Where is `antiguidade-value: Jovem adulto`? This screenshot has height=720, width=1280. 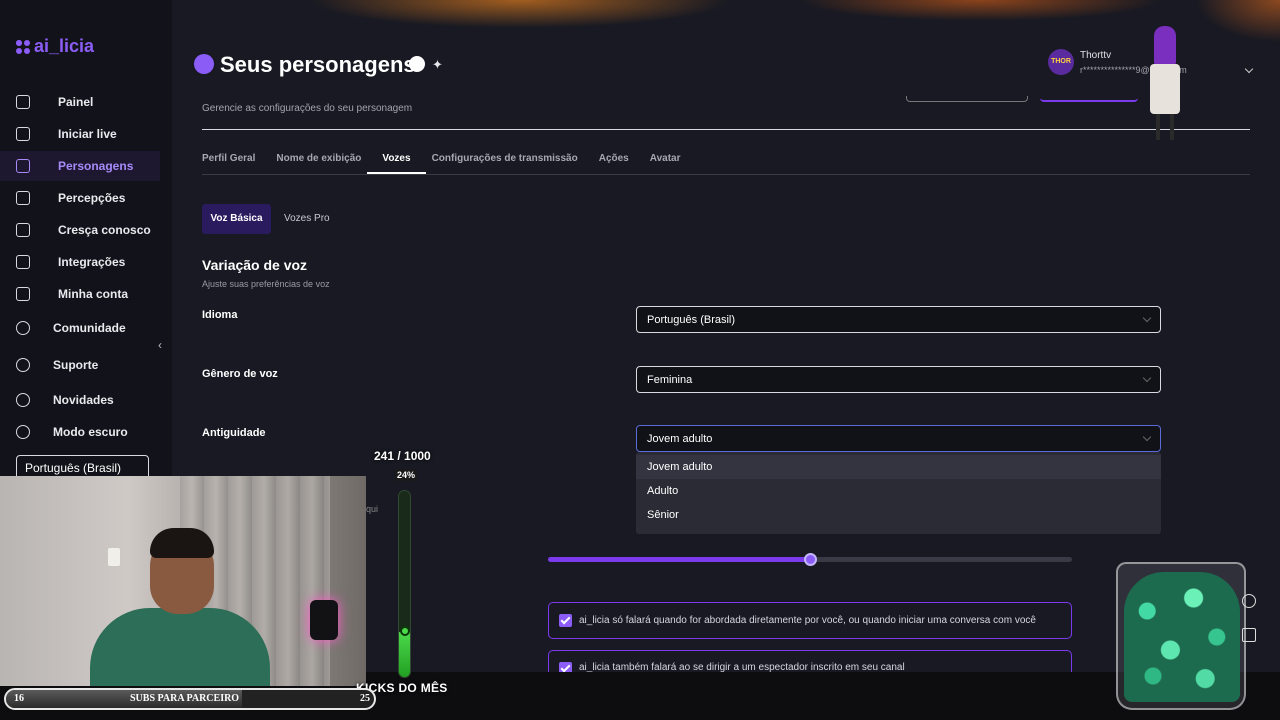
antiguidade-value: Jovem adulto is located at coordinates (680, 439).